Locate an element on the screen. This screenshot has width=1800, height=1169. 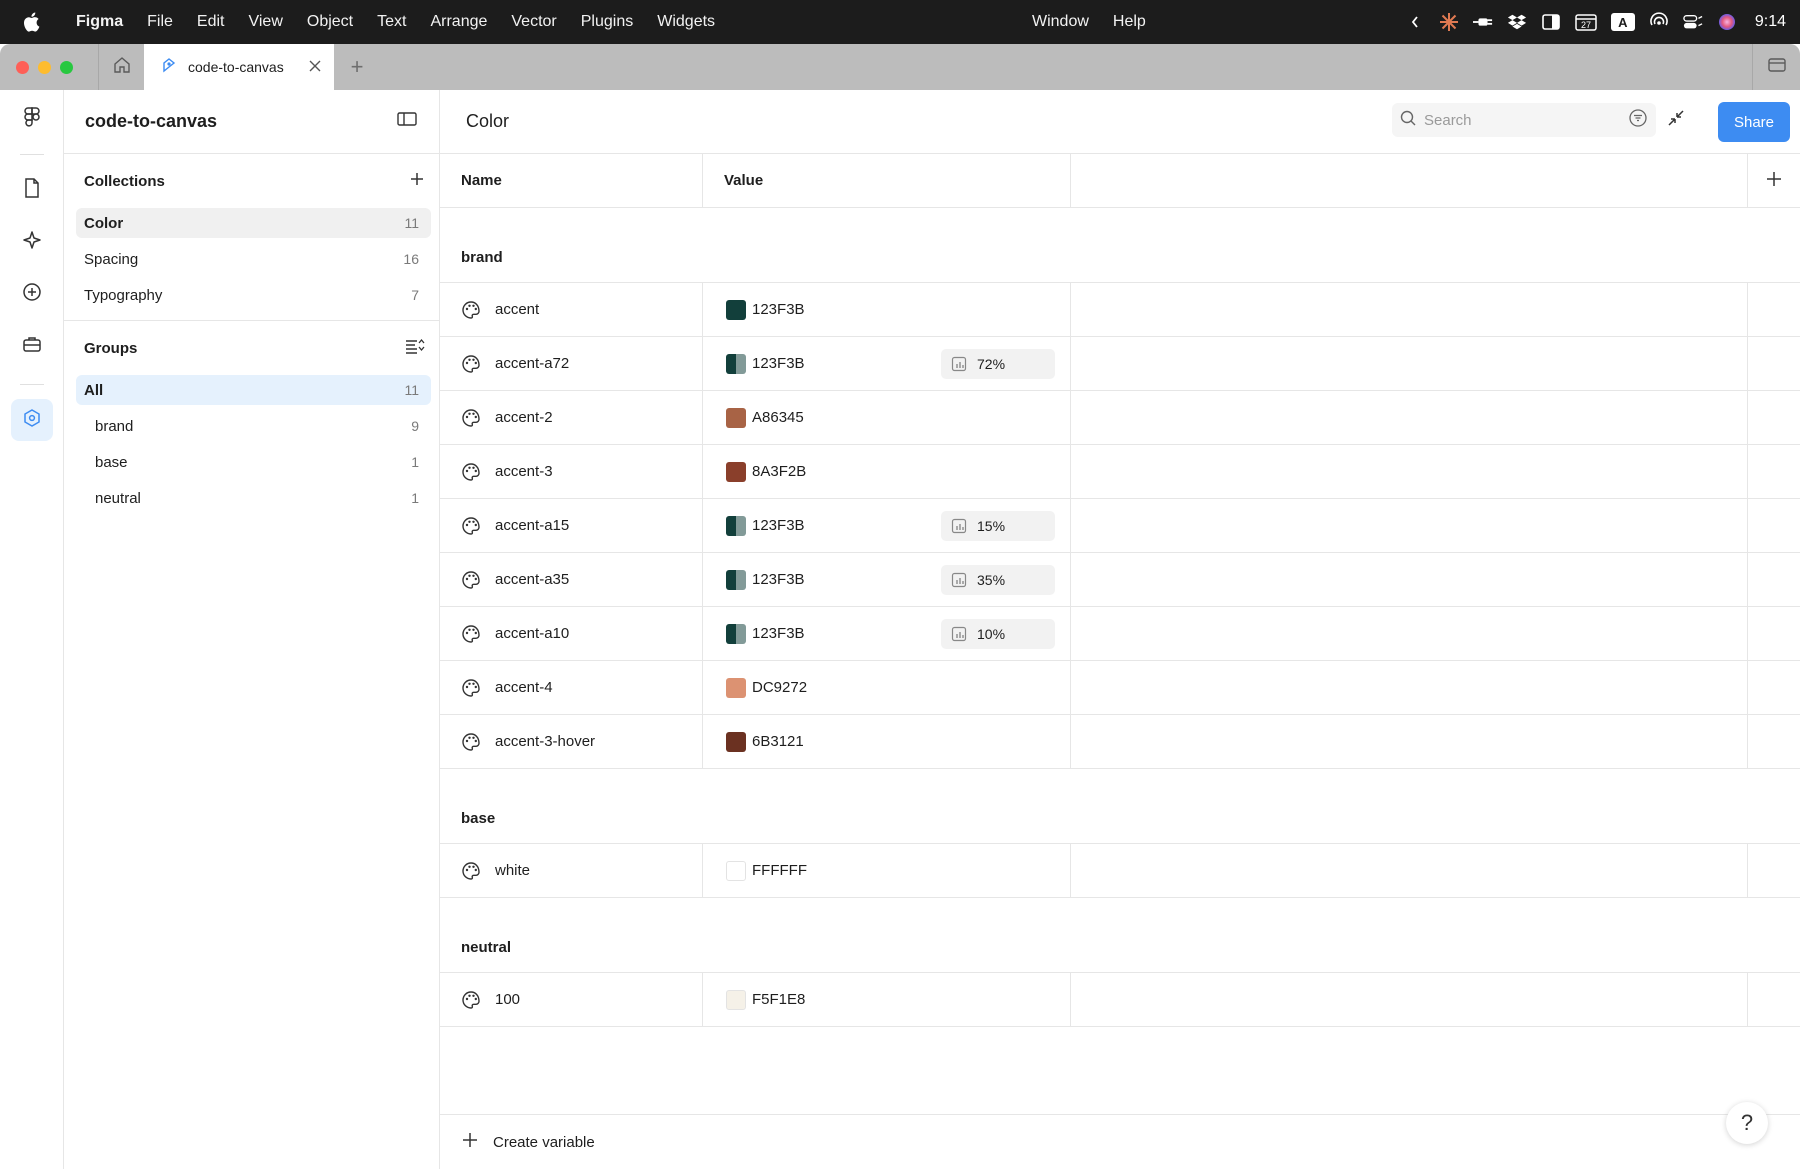
pages-button is located at coordinates (32, 190).